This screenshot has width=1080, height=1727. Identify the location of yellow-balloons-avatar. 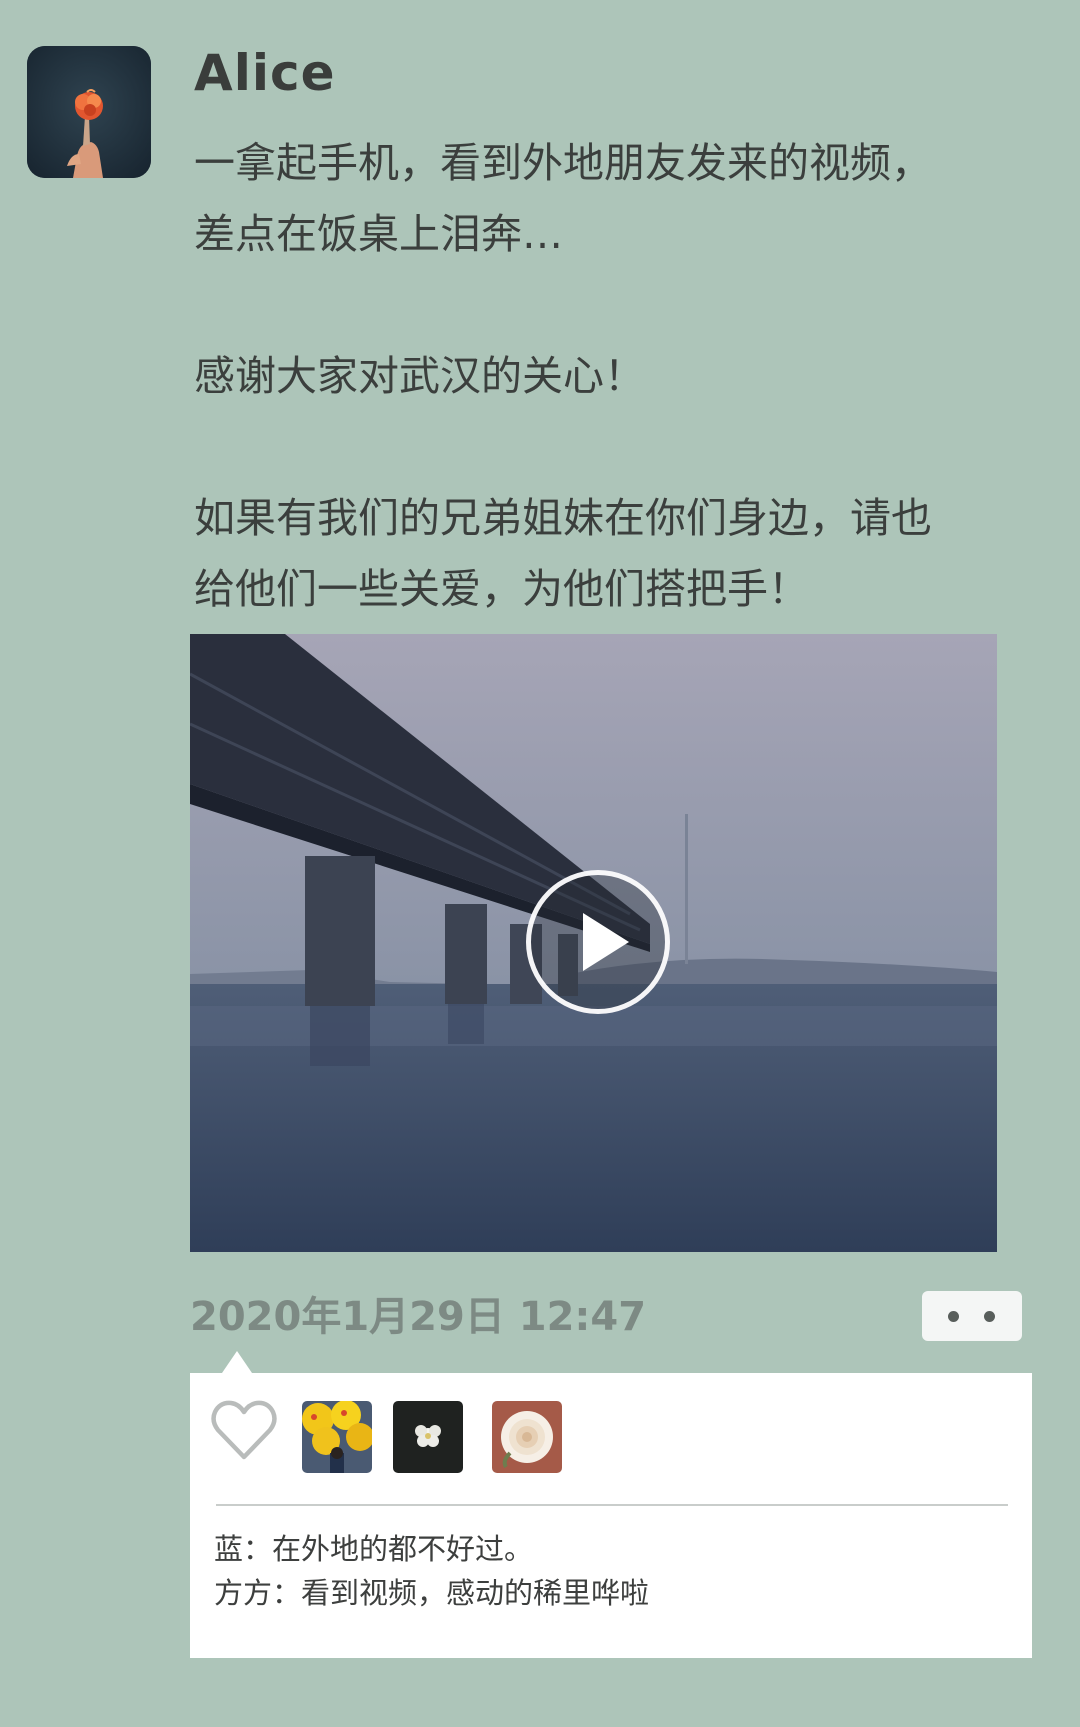
(337, 1437).